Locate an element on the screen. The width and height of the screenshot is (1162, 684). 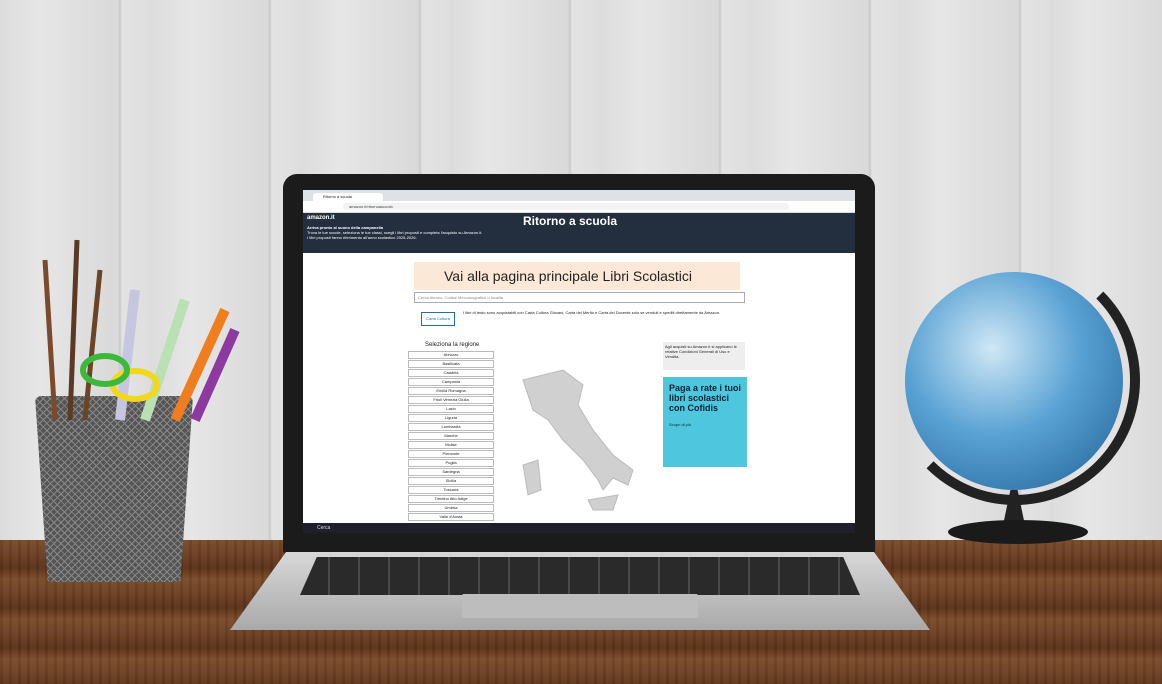
region-button: Puglia is located at coordinates (451, 463).